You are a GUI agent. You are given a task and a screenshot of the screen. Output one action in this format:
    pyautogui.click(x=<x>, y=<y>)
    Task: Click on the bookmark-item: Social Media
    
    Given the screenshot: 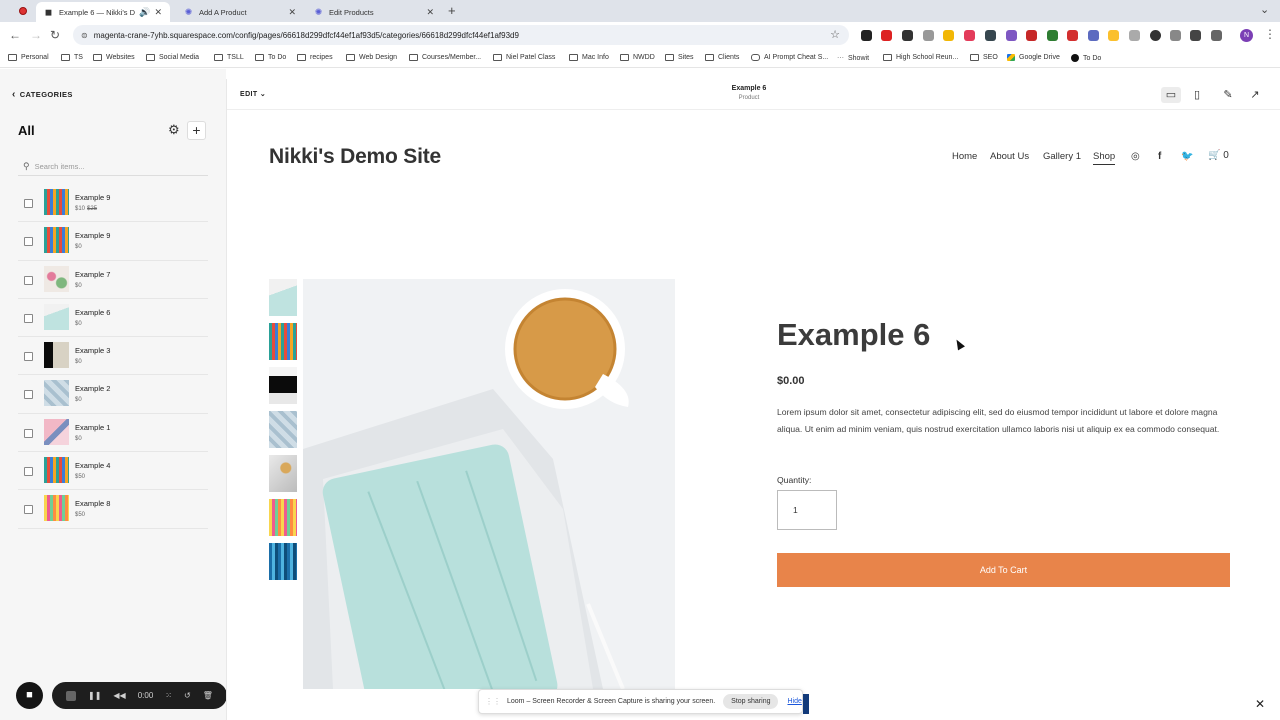 What is the action you would take?
    pyautogui.click(x=172, y=57)
    